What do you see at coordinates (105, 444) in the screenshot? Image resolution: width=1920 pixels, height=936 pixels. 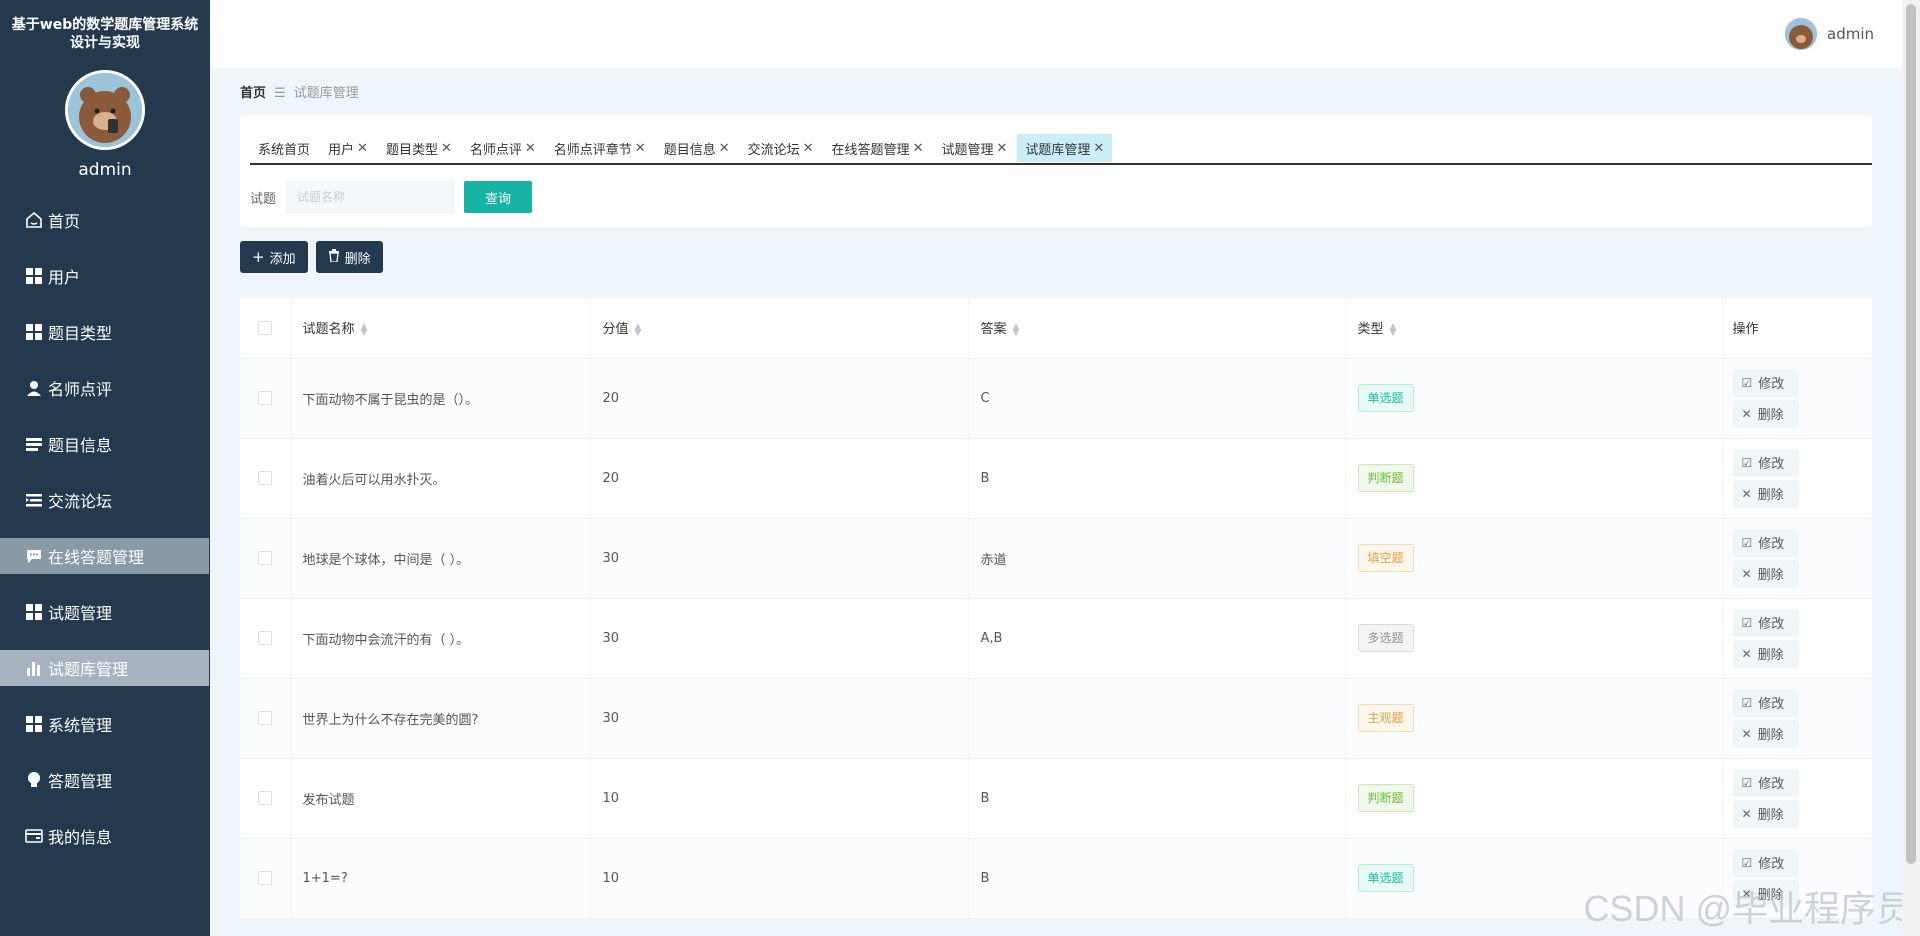 I see `sidebar-item-question-info: 题目信息` at bounding box center [105, 444].